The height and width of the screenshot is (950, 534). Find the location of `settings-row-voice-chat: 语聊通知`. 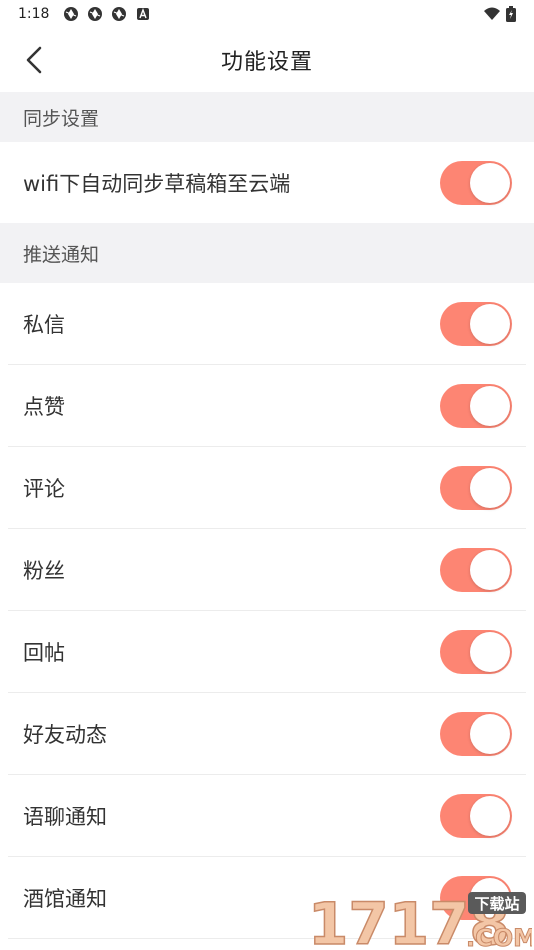

settings-row-voice-chat: 语聊通知 is located at coordinates (267, 815).